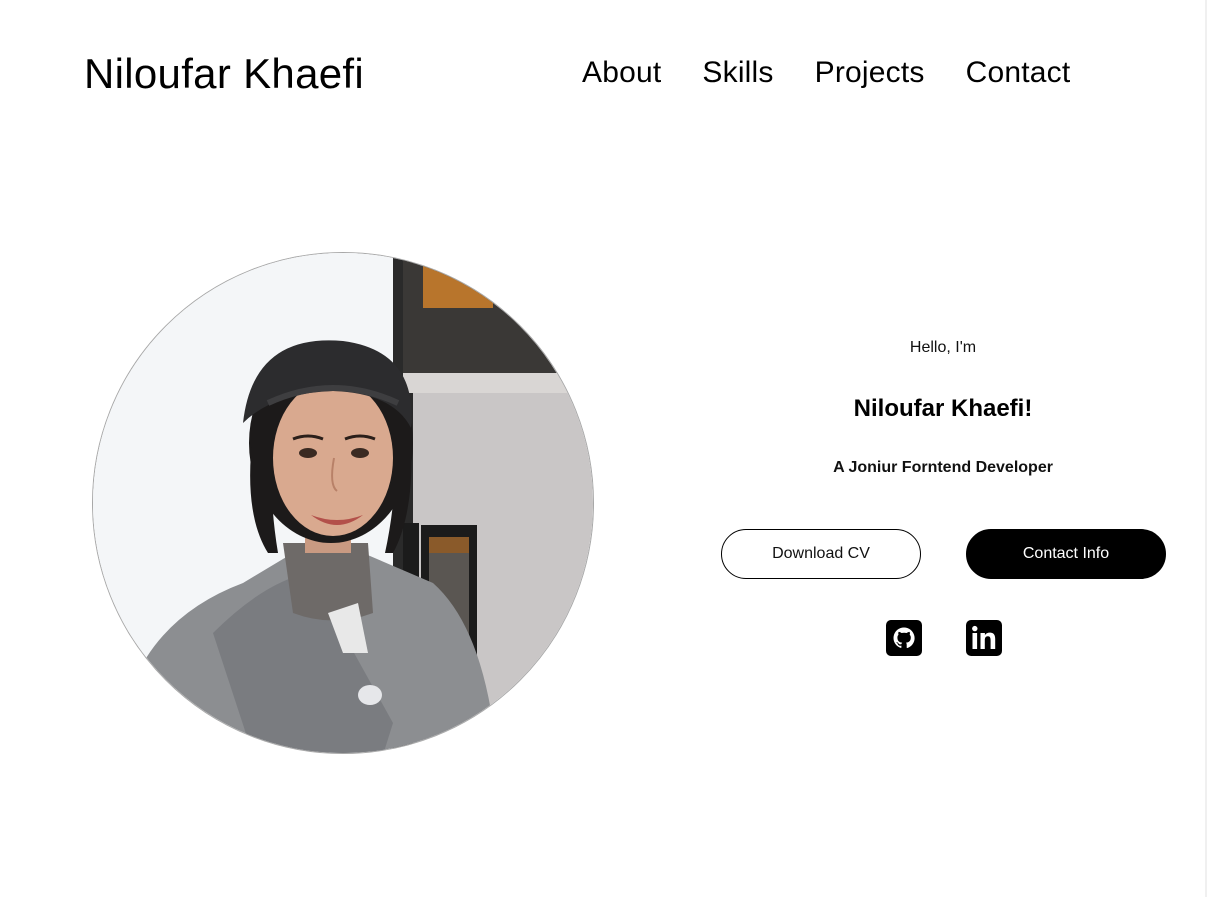 This screenshot has width=1207, height=897. Describe the element at coordinates (621, 73) in the screenshot. I see `nav-about: About` at that location.